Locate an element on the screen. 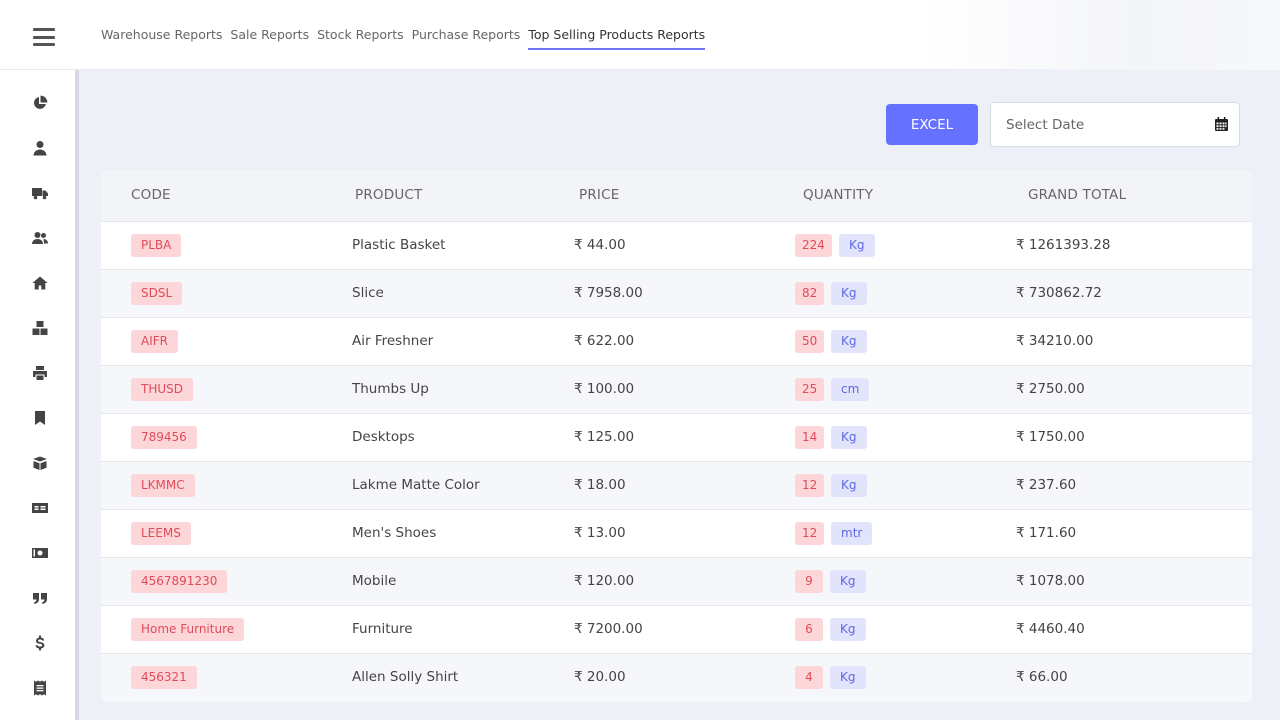 This screenshot has width=1280, height=720. table-row: THUSD Thumbs Up ₹ 100.00 25 cm ₹ 2750.00 is located at coordinates (676, 390).